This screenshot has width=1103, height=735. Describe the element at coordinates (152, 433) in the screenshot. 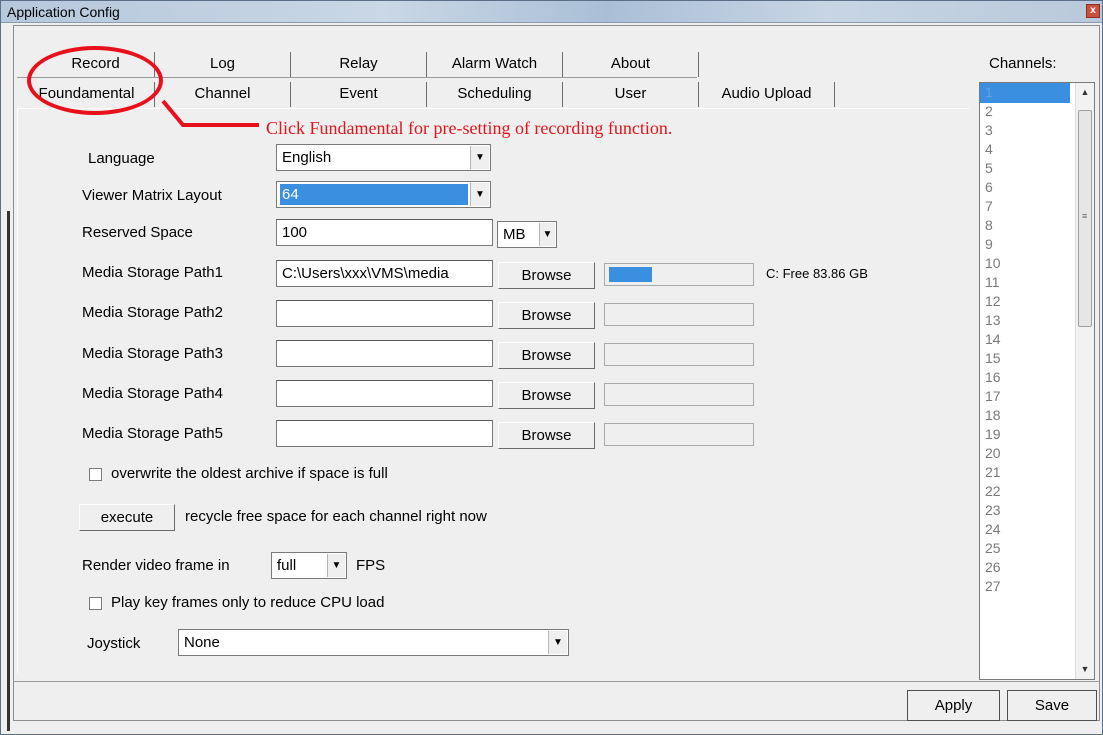

I see `storage-path5-label: Media Storage Path5` at that location.